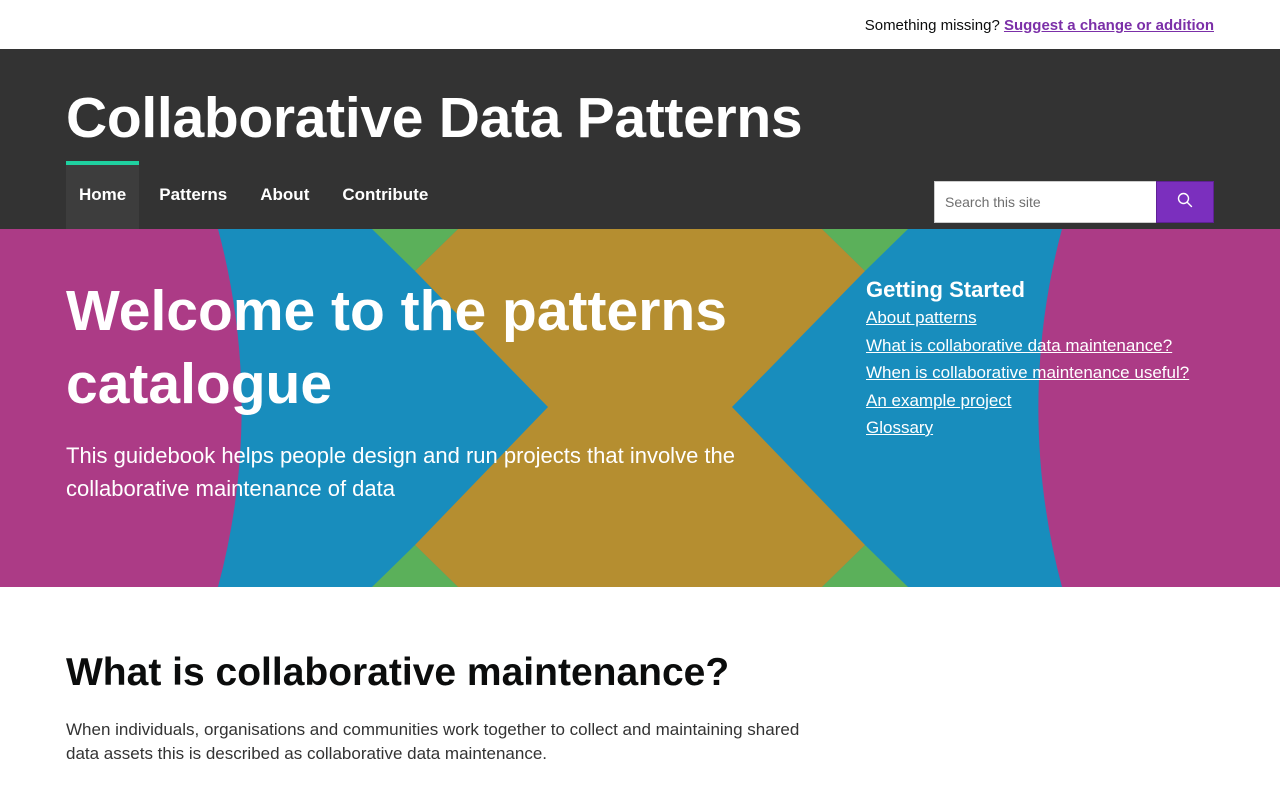 The height and width of the screenshot is (800, 1280). What do you see at coordinates (1109, 25) in the screenshot?
I see `suggest-change-link: Suggest a change or addition` at bounding box center [1109, 25].